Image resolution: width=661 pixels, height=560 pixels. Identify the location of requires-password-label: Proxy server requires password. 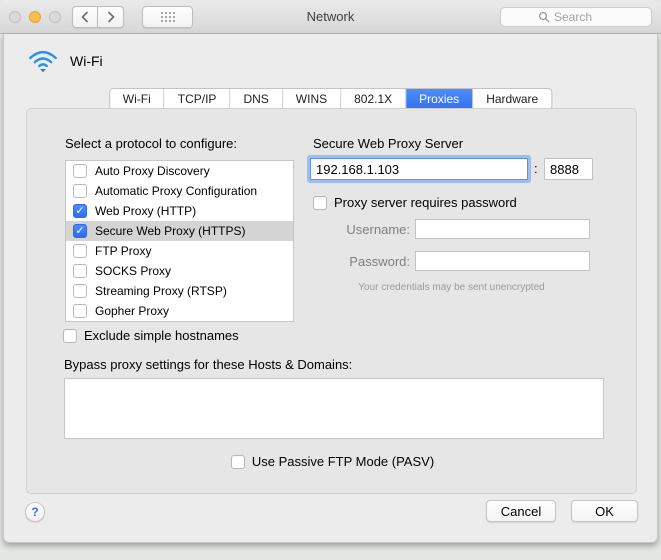
(425, 202).